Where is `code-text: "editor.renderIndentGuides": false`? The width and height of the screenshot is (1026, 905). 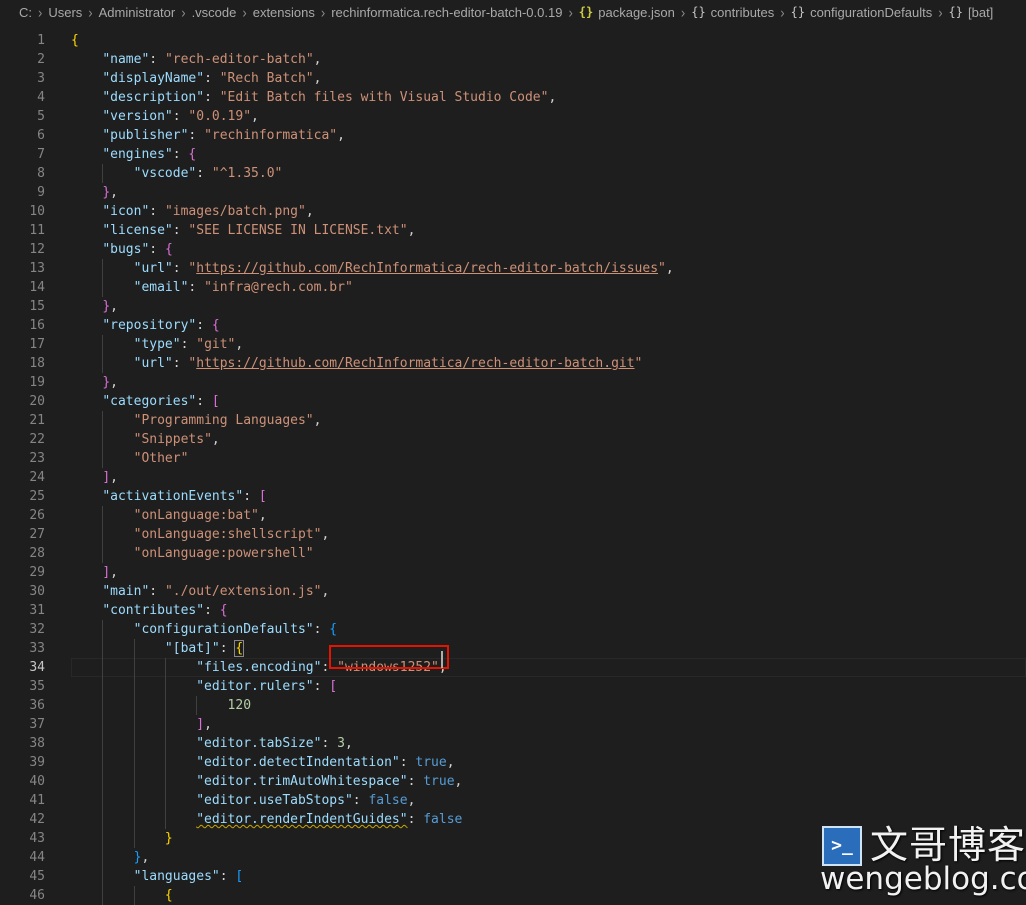 code-text: "editor.renderIndentGuides": false is located at coordinates (266, 819).